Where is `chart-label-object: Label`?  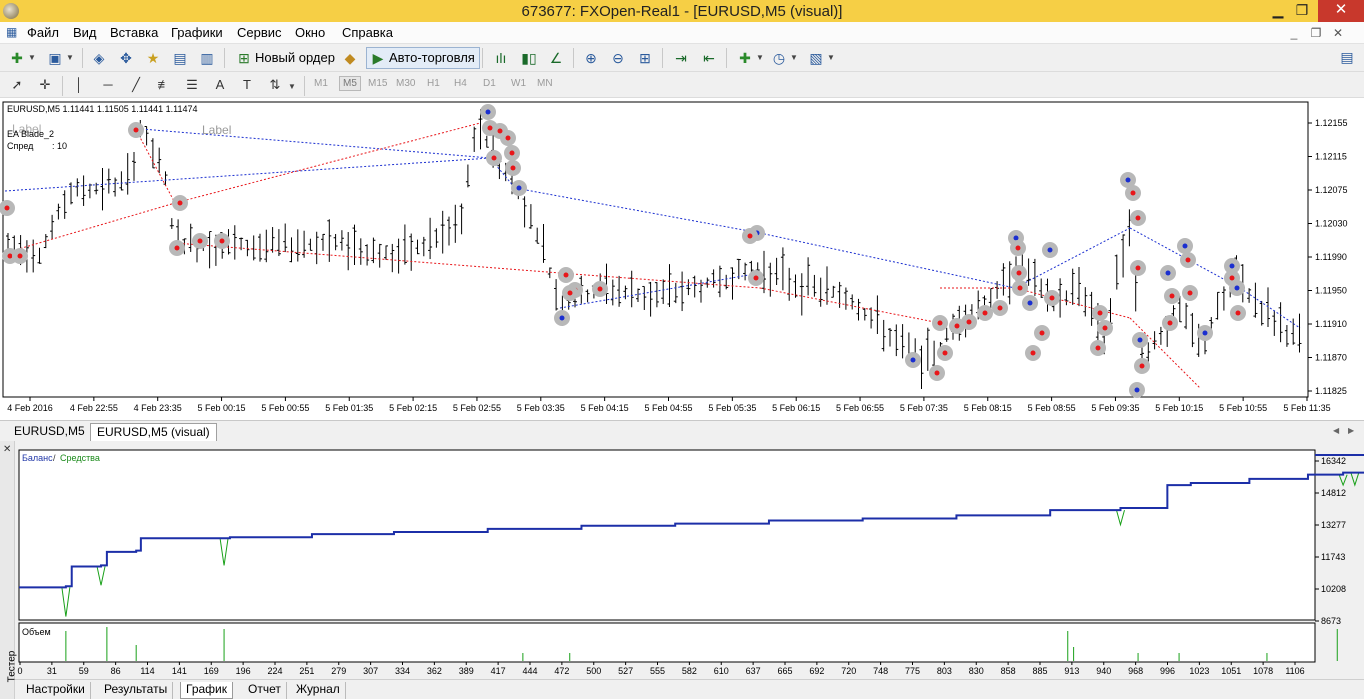
chart-label-object: Label is located at coordinates (216, 130).